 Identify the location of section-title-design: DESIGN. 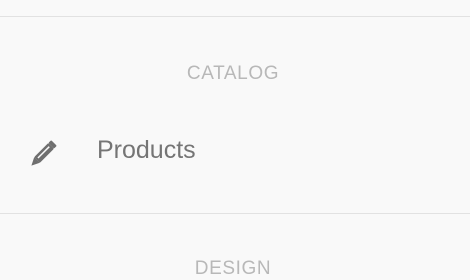
(233, 268).